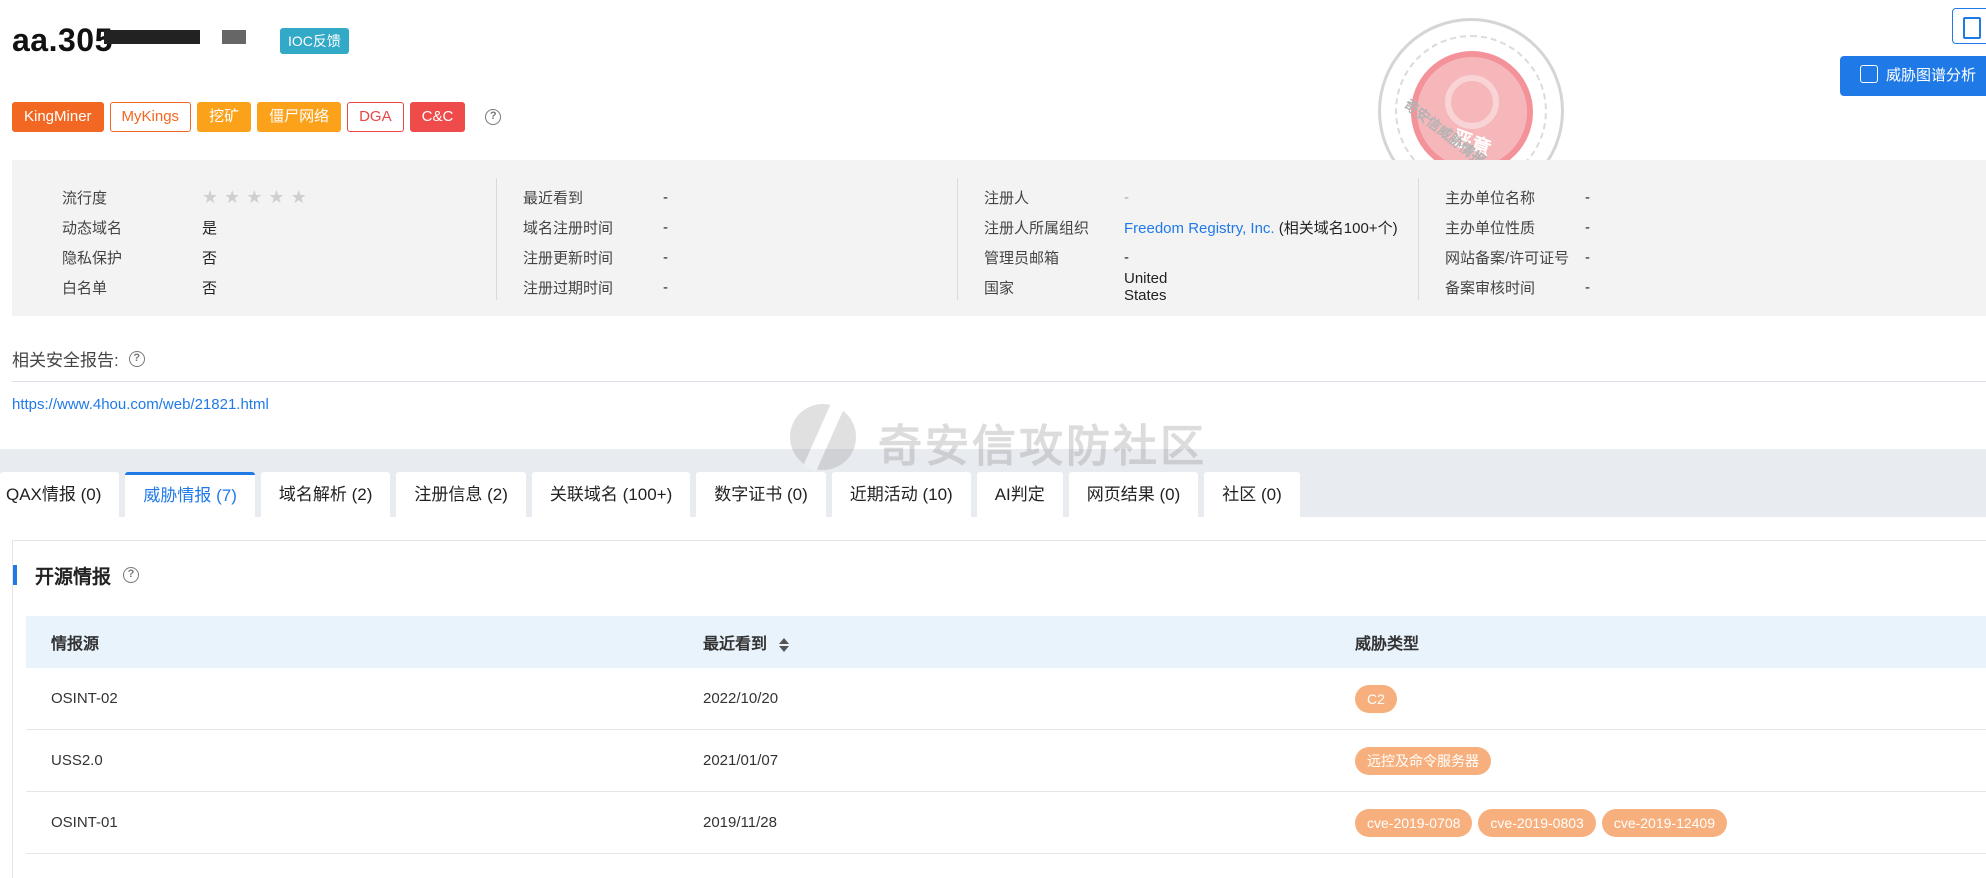 This screenshot has width=1986, height=878. What do you see at coordinates (325, 494) in the screenshot?
I see `tab-item: 域名解析 (2)` at bounding box center [325, 494].